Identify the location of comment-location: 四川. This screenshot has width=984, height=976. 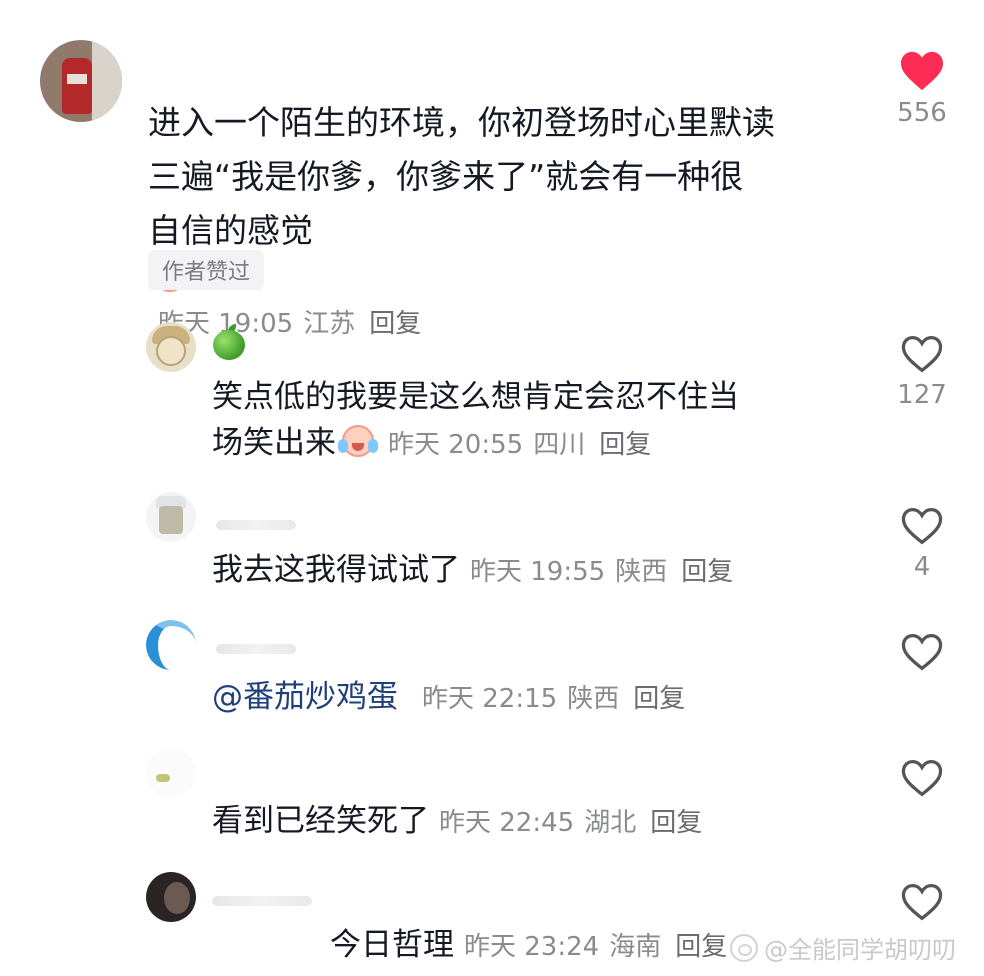
(559, 445).